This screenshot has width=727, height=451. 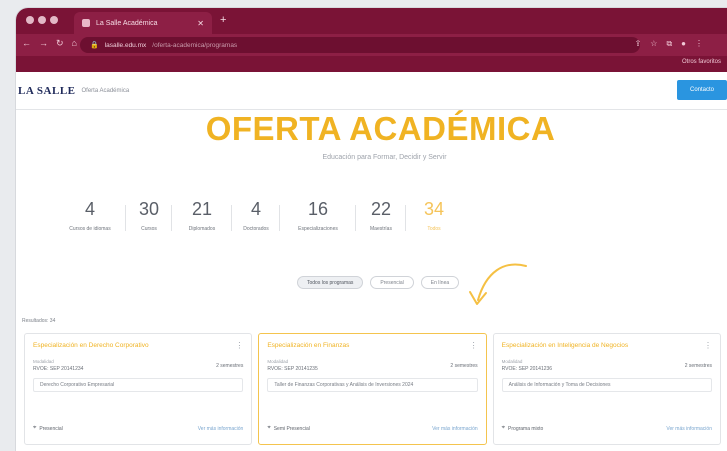 What do you see at coordinates (291, 428) in the screenshot?
I see `modality-text: Semi Presencial` at bounding box center [291, 428].